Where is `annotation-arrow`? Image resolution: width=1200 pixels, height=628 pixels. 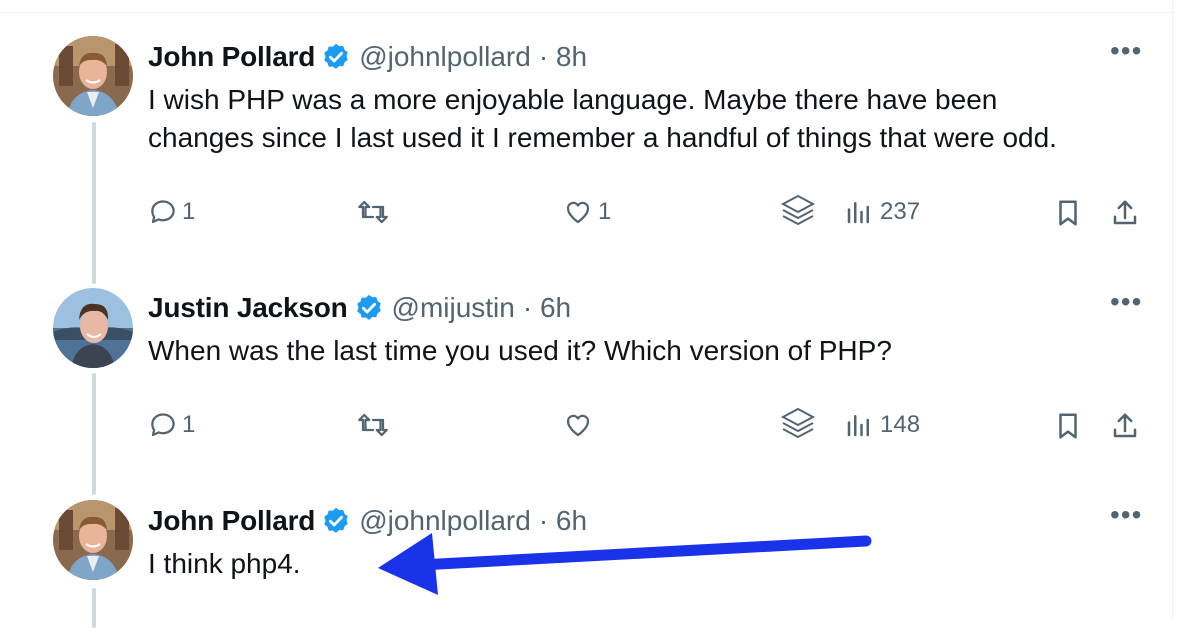
annotation-arrow is located at coordinates (625, 564).